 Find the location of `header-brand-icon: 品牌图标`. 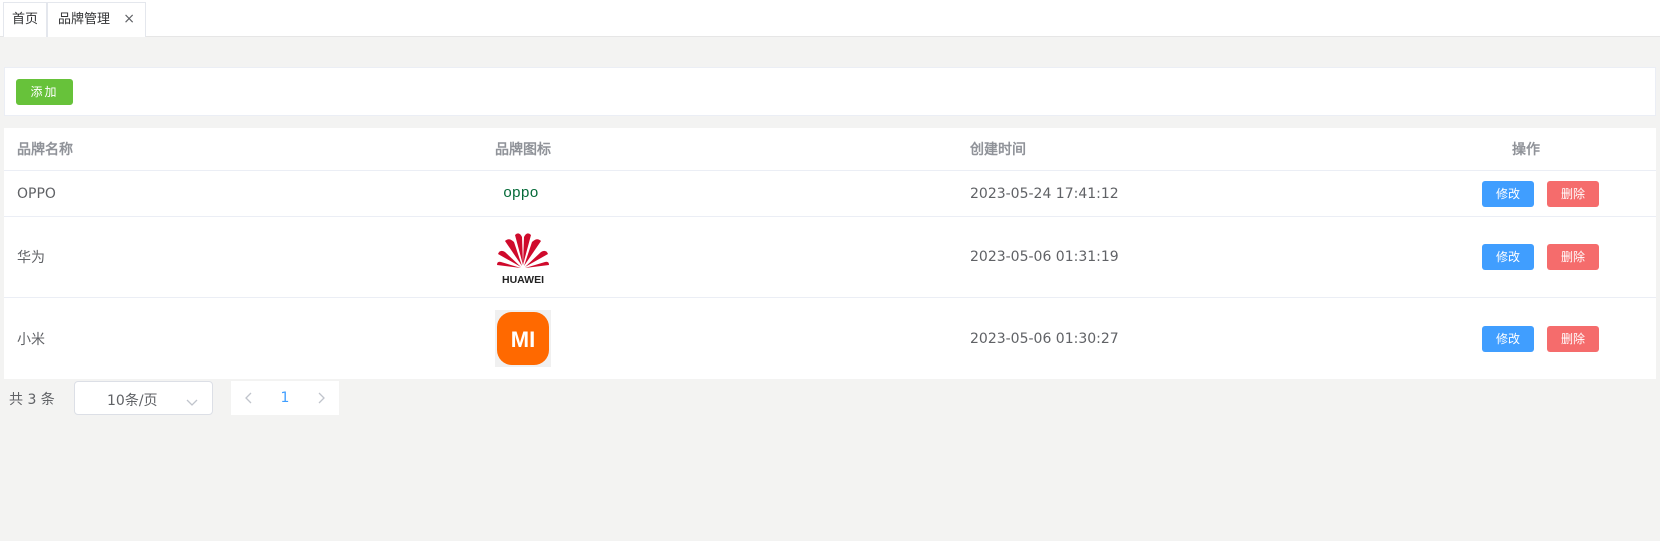

header-brand-icon: 品牌图标 is located at coordinates (523, 150).